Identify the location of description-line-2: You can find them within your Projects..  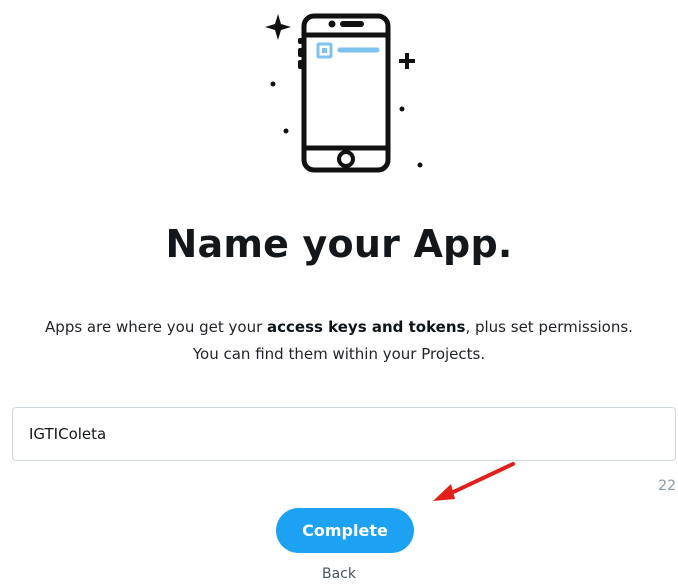
(339, 354).